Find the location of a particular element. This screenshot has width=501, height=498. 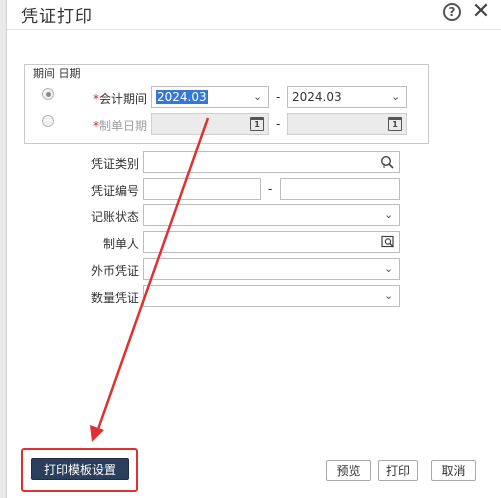

cancel-button: 取消 is located at coordinates (453, 470).